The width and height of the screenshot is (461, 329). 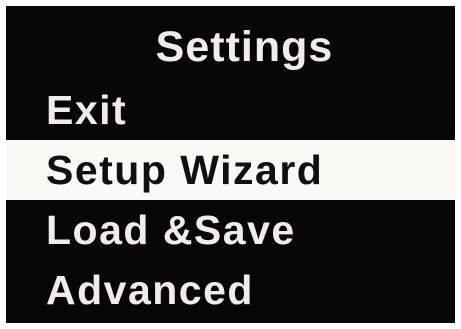 I want to click on screen-title: Settings, so click(x=244, y=47).